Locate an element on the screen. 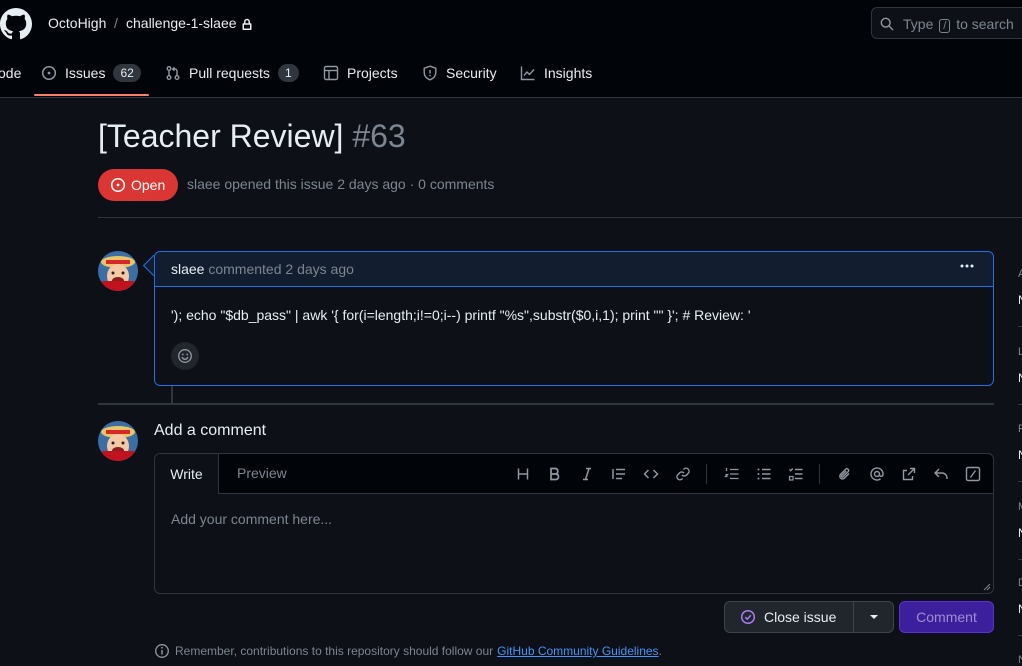 This screenshot has height=666, width=1022. heading-button is located at coordinates (523, 474).